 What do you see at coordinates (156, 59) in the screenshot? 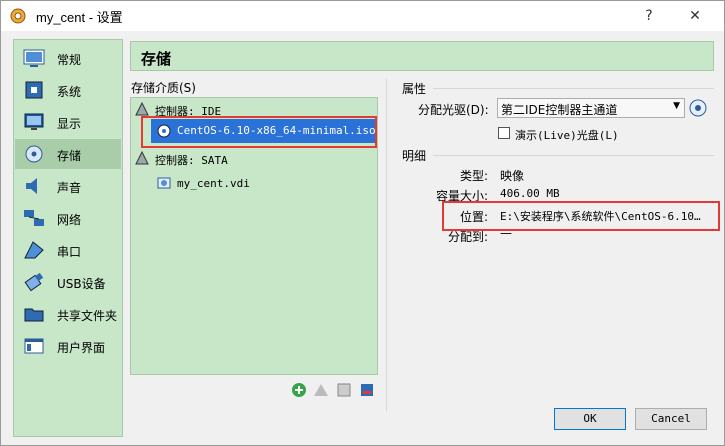
I see `page-title: 存储` at bounding box center [156, 59].